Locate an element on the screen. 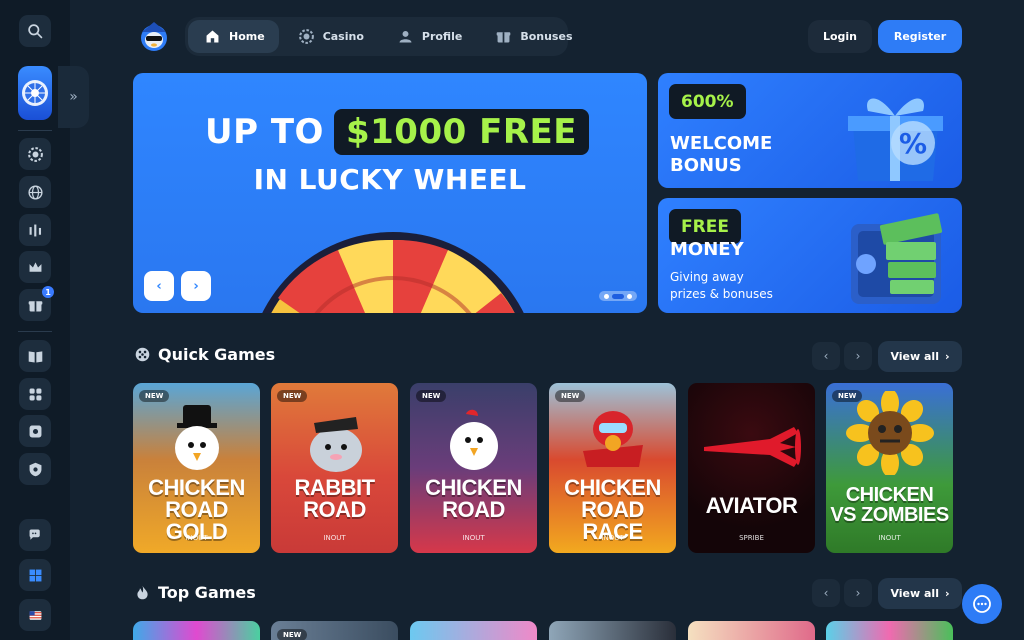 Image resolution: width=1024 pixels, height=640 pixels. promo-title: WELCOME is located at coordinates (721, 143).